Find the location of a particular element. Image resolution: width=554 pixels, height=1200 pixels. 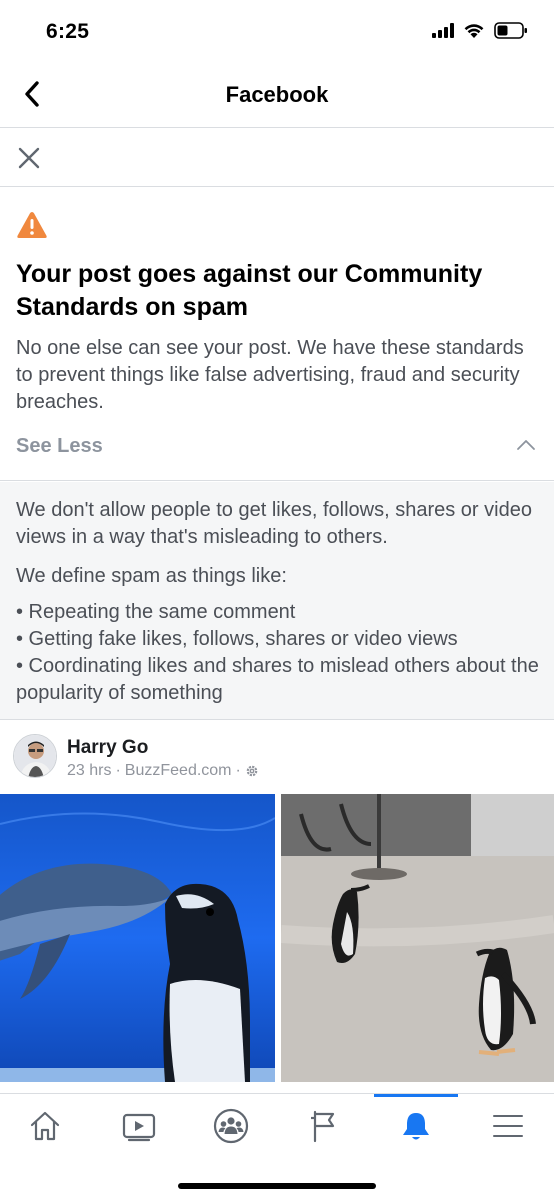

post-author: Harry Go is located at coordinates (107, 748).